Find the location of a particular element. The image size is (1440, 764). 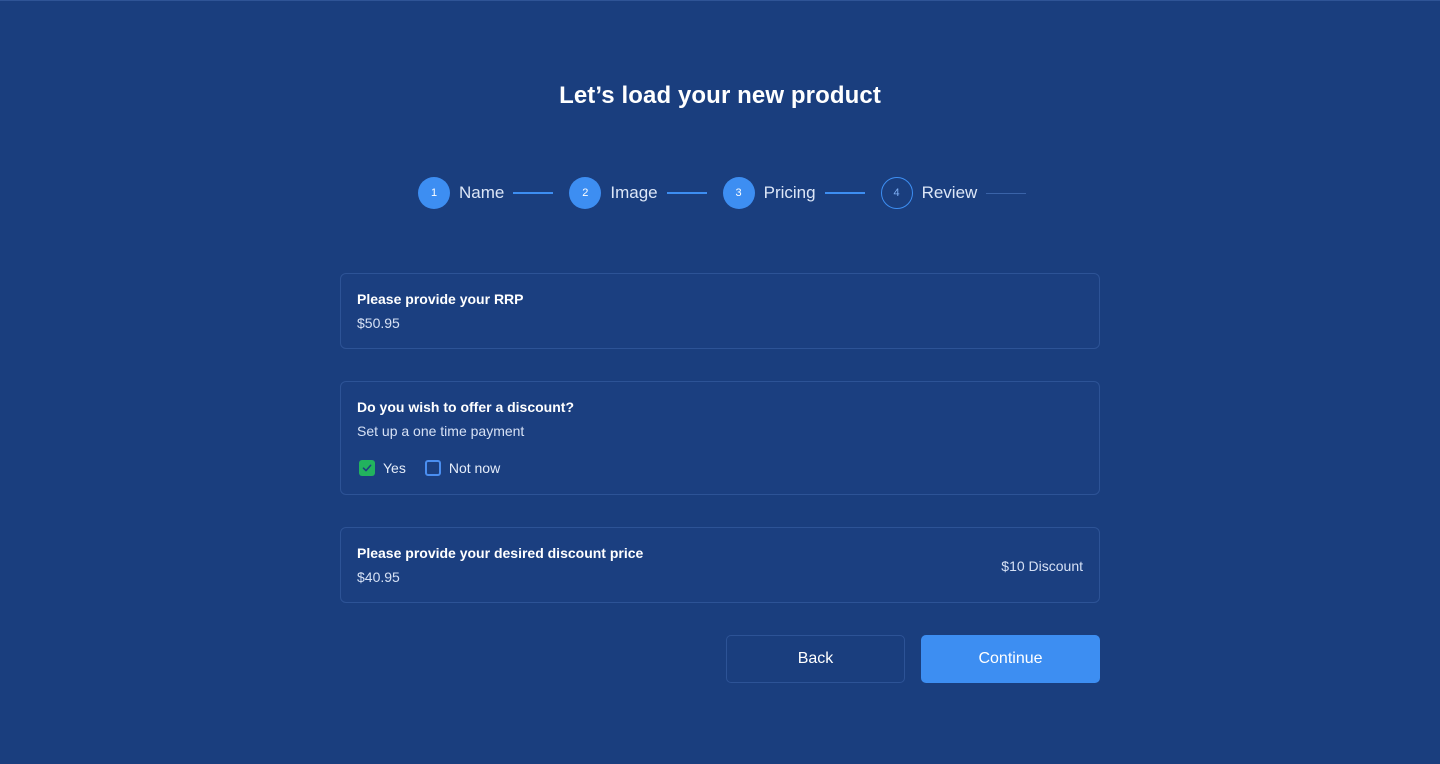

rrp-value: $50.95 is located at coordinates (378, 323).